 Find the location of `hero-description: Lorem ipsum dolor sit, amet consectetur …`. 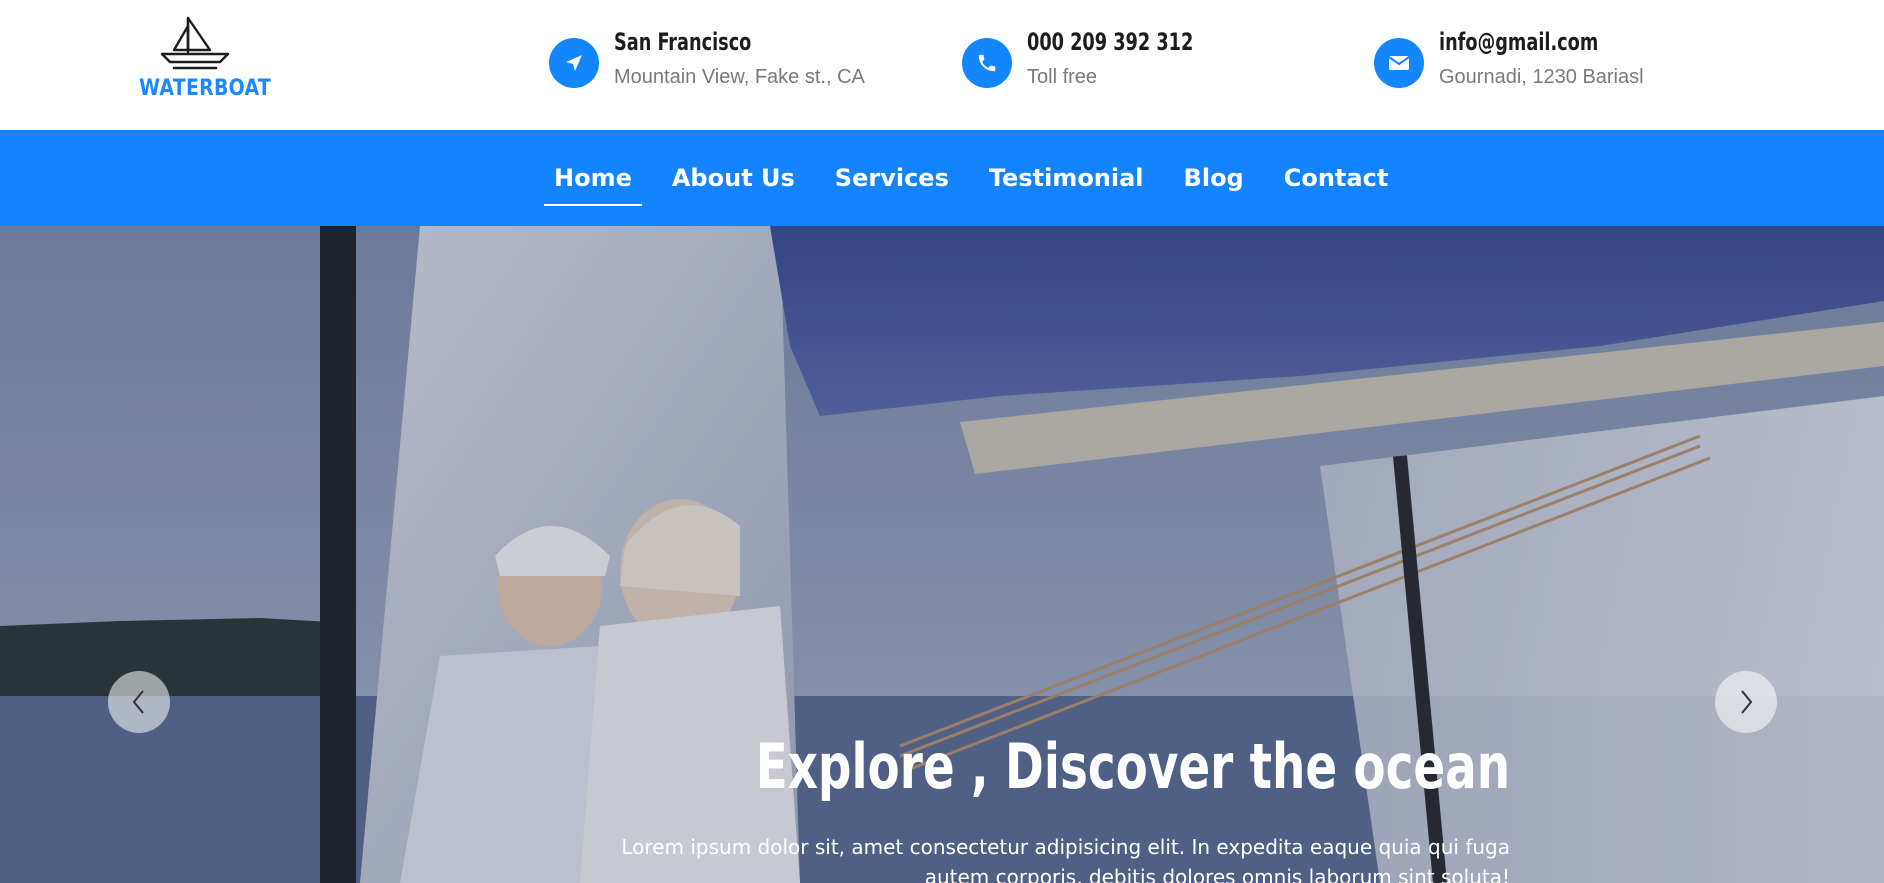

hero-description: Lorem ipsum dolor sit, amet consectetur … is located at coordinates (1065, 859).